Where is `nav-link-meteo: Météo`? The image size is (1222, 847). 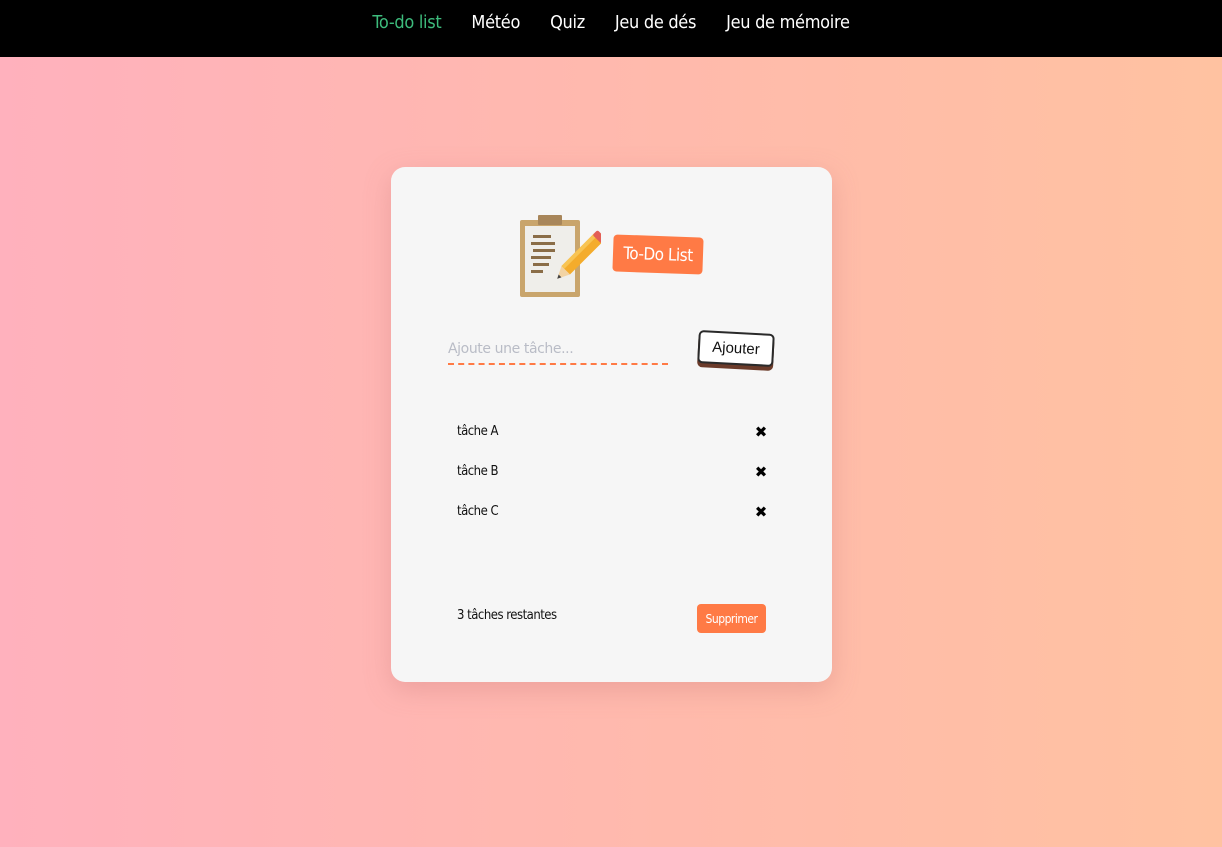 nav-link-meteo: Météo is located at coordinates (495, 22).